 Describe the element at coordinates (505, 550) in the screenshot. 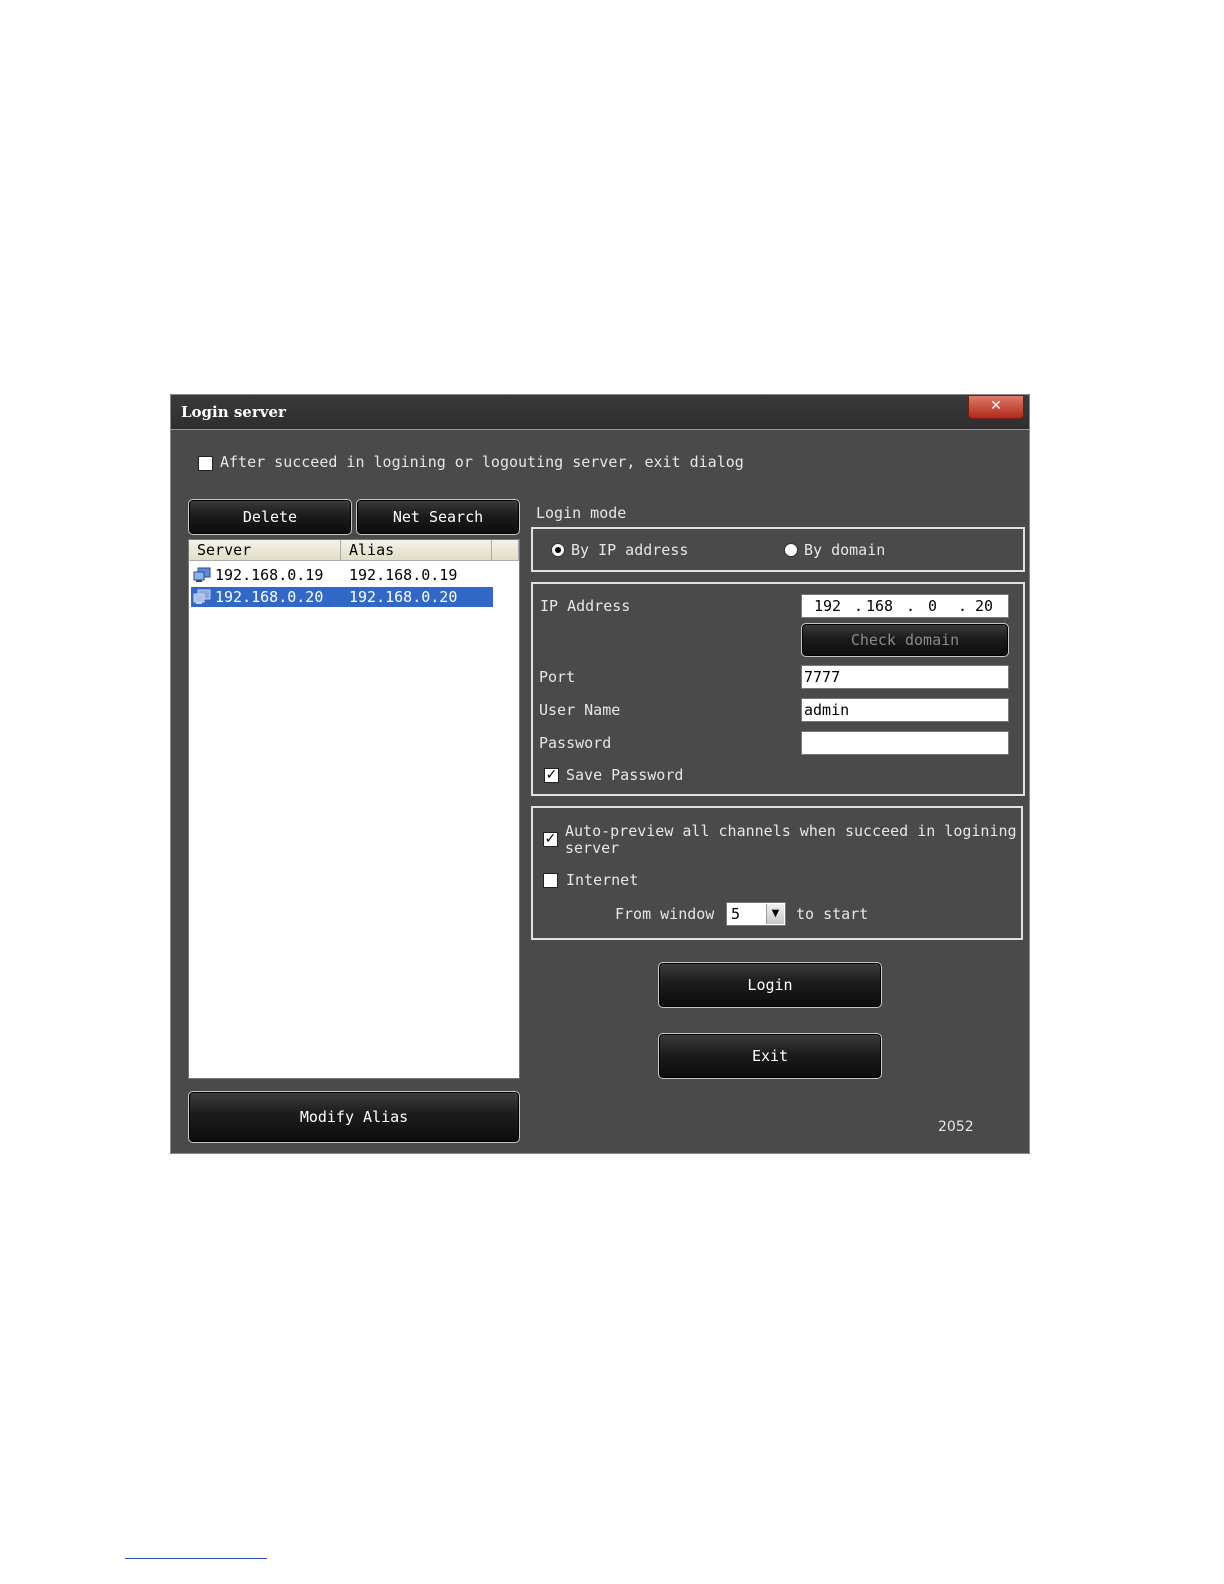

I see `column-header-filler` at that location.